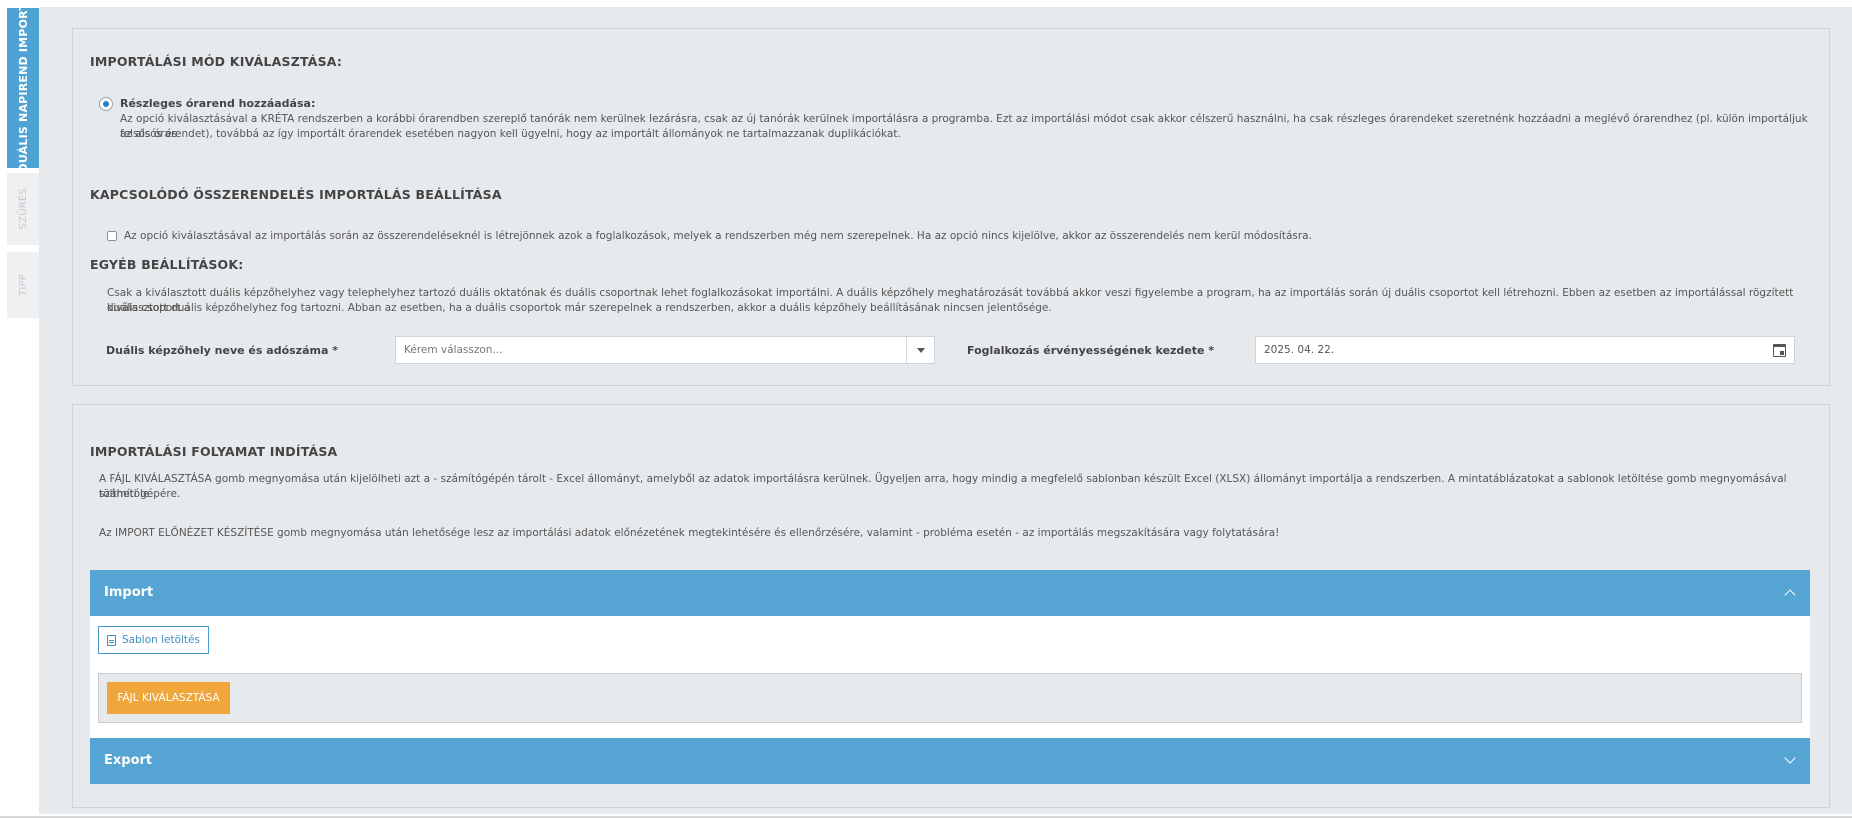  I want to click on start-date-value: 2025. 04. 22., so click(1299, 350).